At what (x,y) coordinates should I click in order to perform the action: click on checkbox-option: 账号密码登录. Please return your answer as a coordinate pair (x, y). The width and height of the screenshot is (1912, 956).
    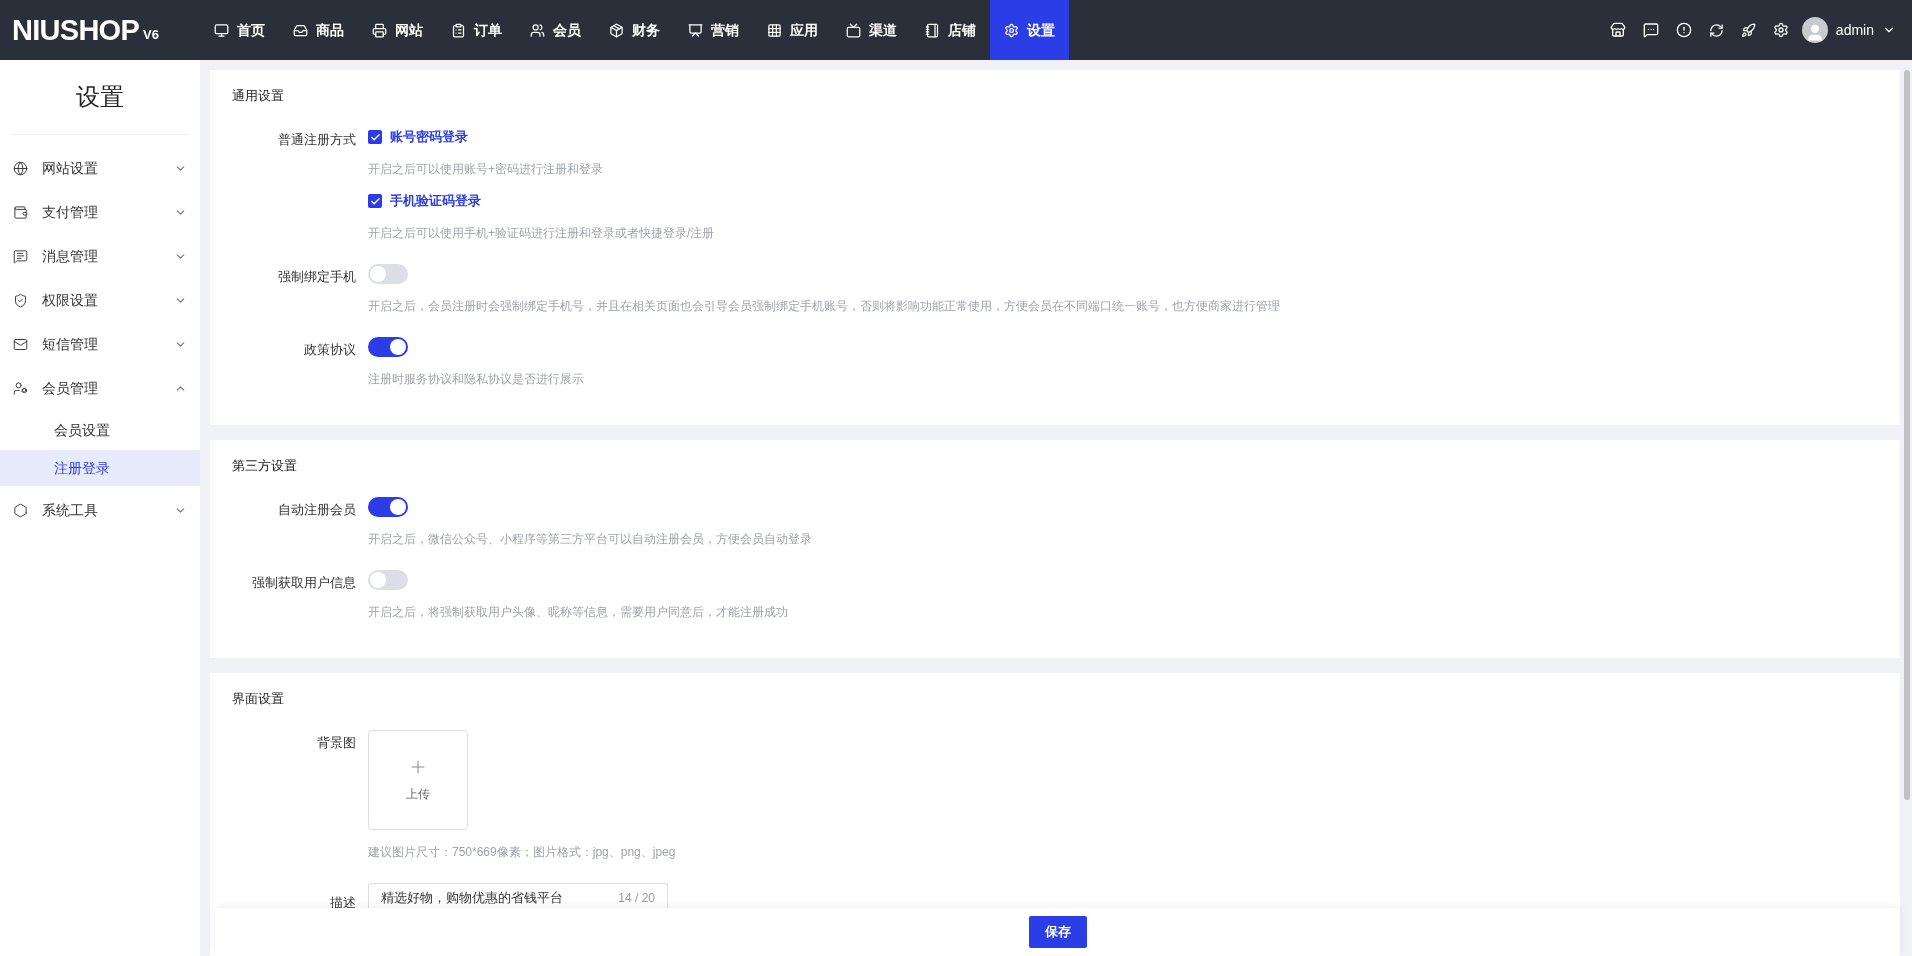
    Looking at the image, I should click on (418, 137).